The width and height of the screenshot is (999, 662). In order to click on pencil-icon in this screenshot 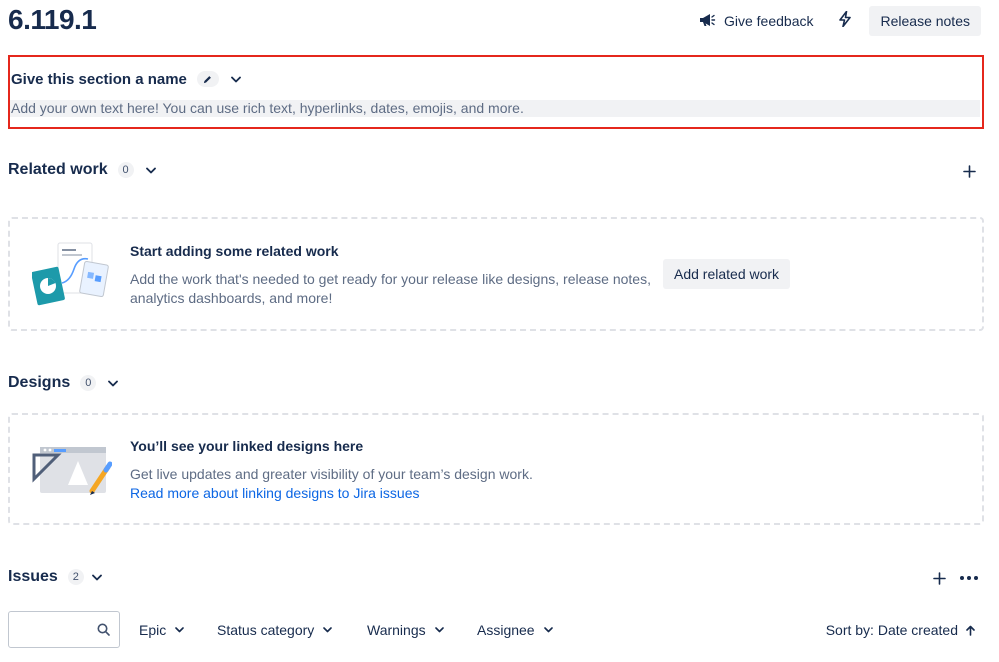, I will do `click(208, 79)`.